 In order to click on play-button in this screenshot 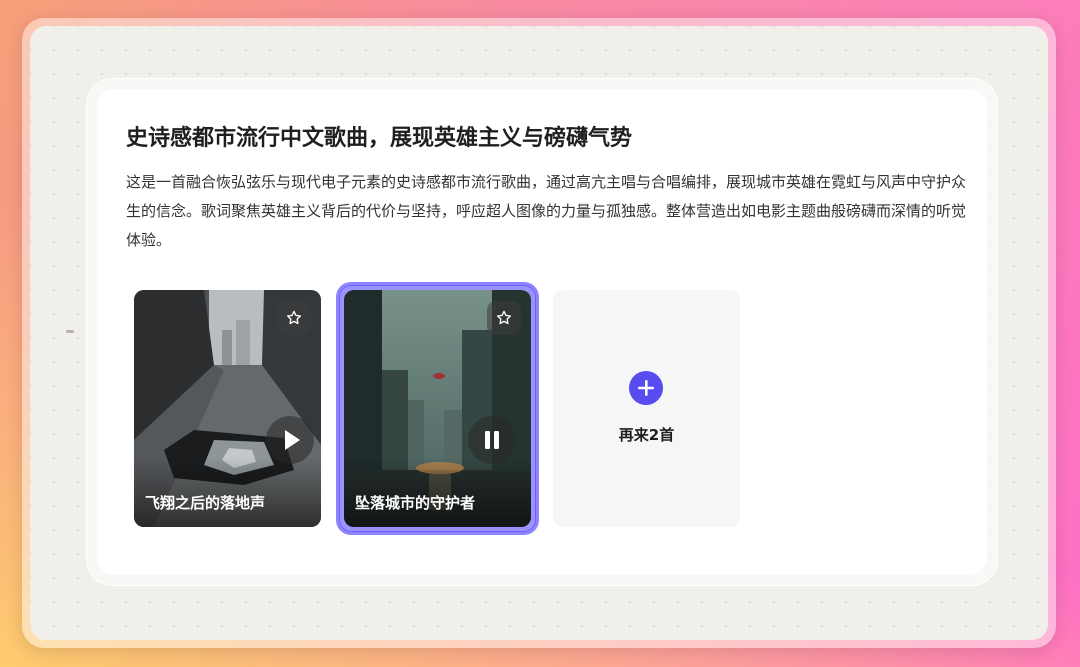, I will do `click(290, 440)`.